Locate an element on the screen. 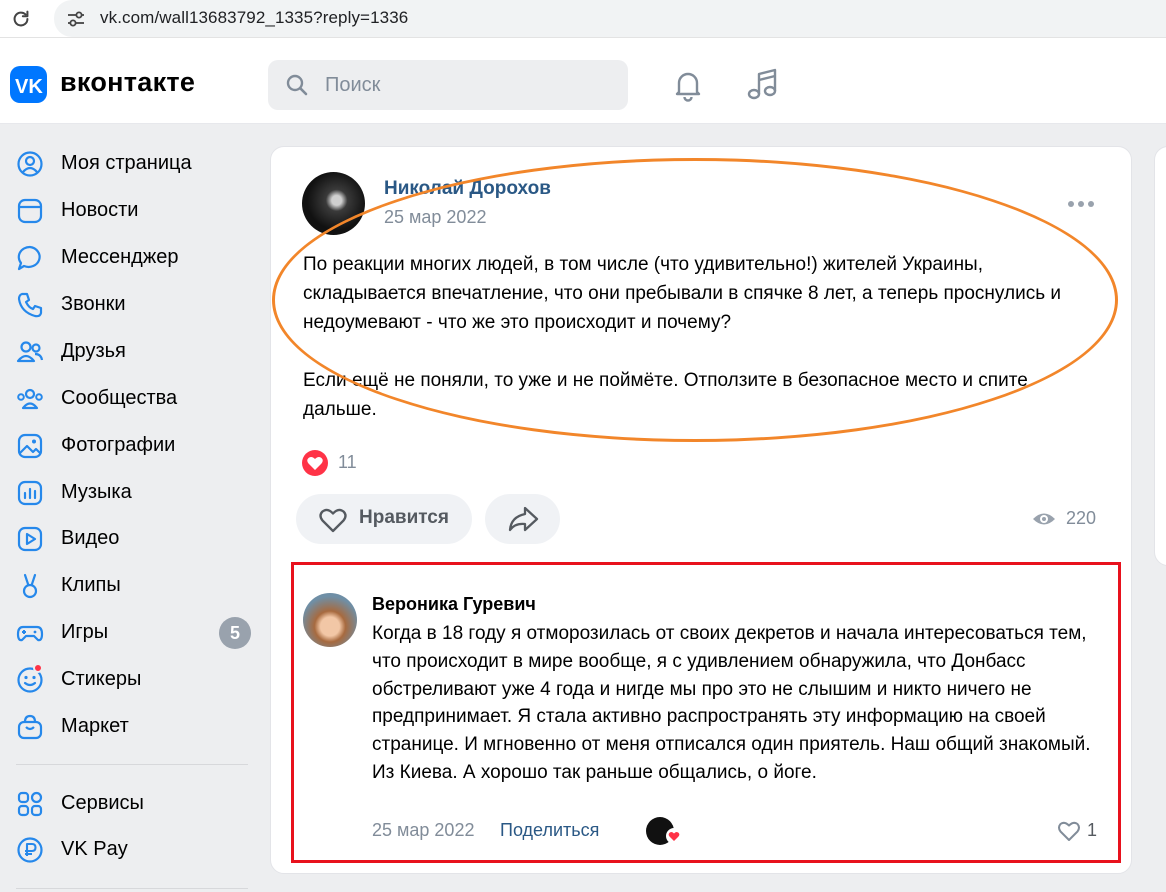  more-options-icon is located at coordinates (1081, 204).